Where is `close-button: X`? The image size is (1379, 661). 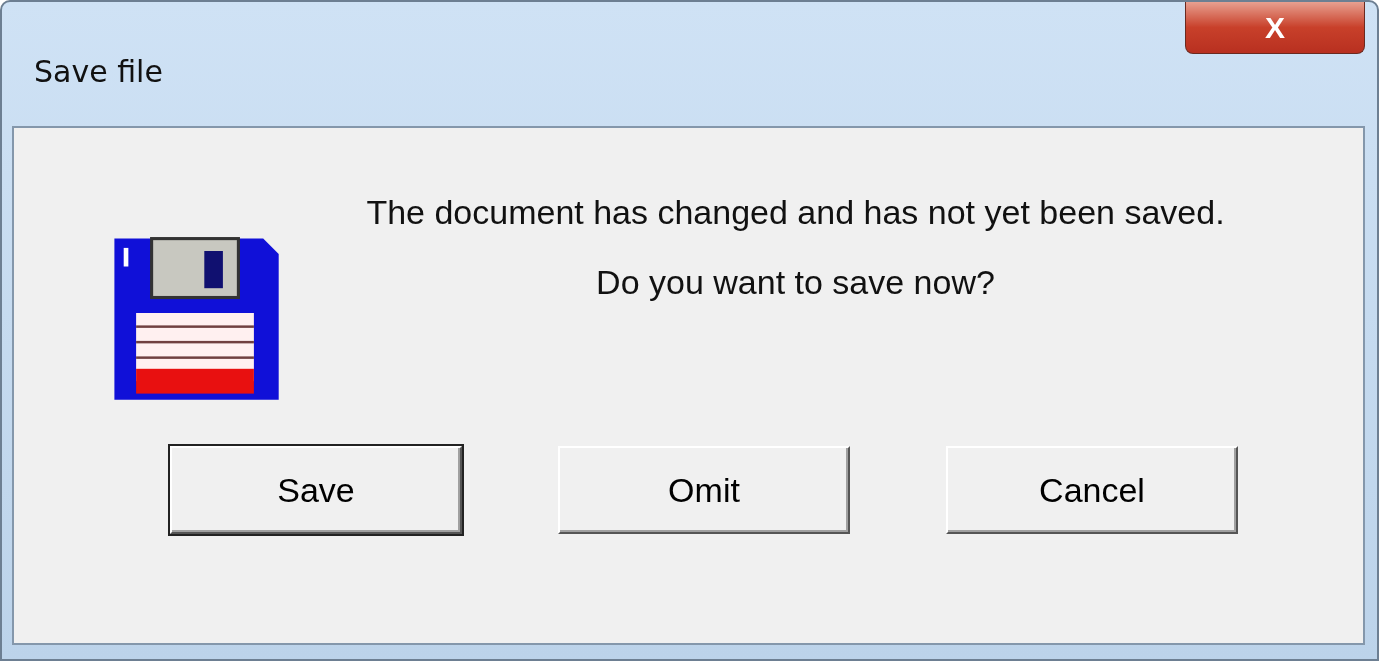 close-button: X is located at coordinates (1275, 28).